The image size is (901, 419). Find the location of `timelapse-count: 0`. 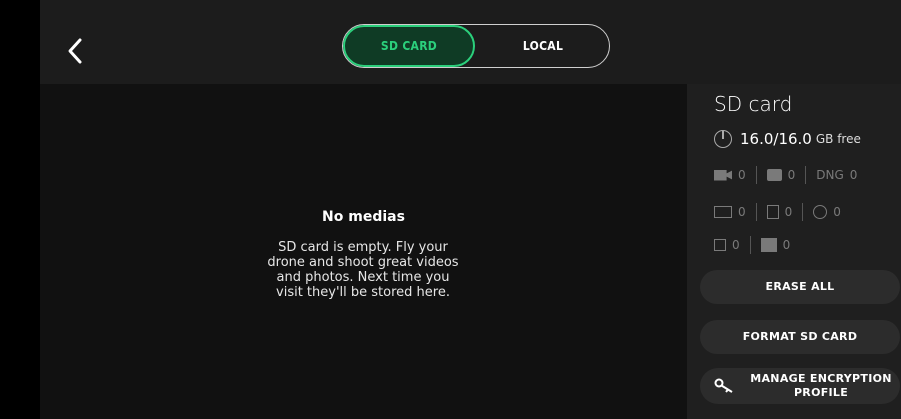

timelapse-count: 0 is located at coordinates (779, 212).